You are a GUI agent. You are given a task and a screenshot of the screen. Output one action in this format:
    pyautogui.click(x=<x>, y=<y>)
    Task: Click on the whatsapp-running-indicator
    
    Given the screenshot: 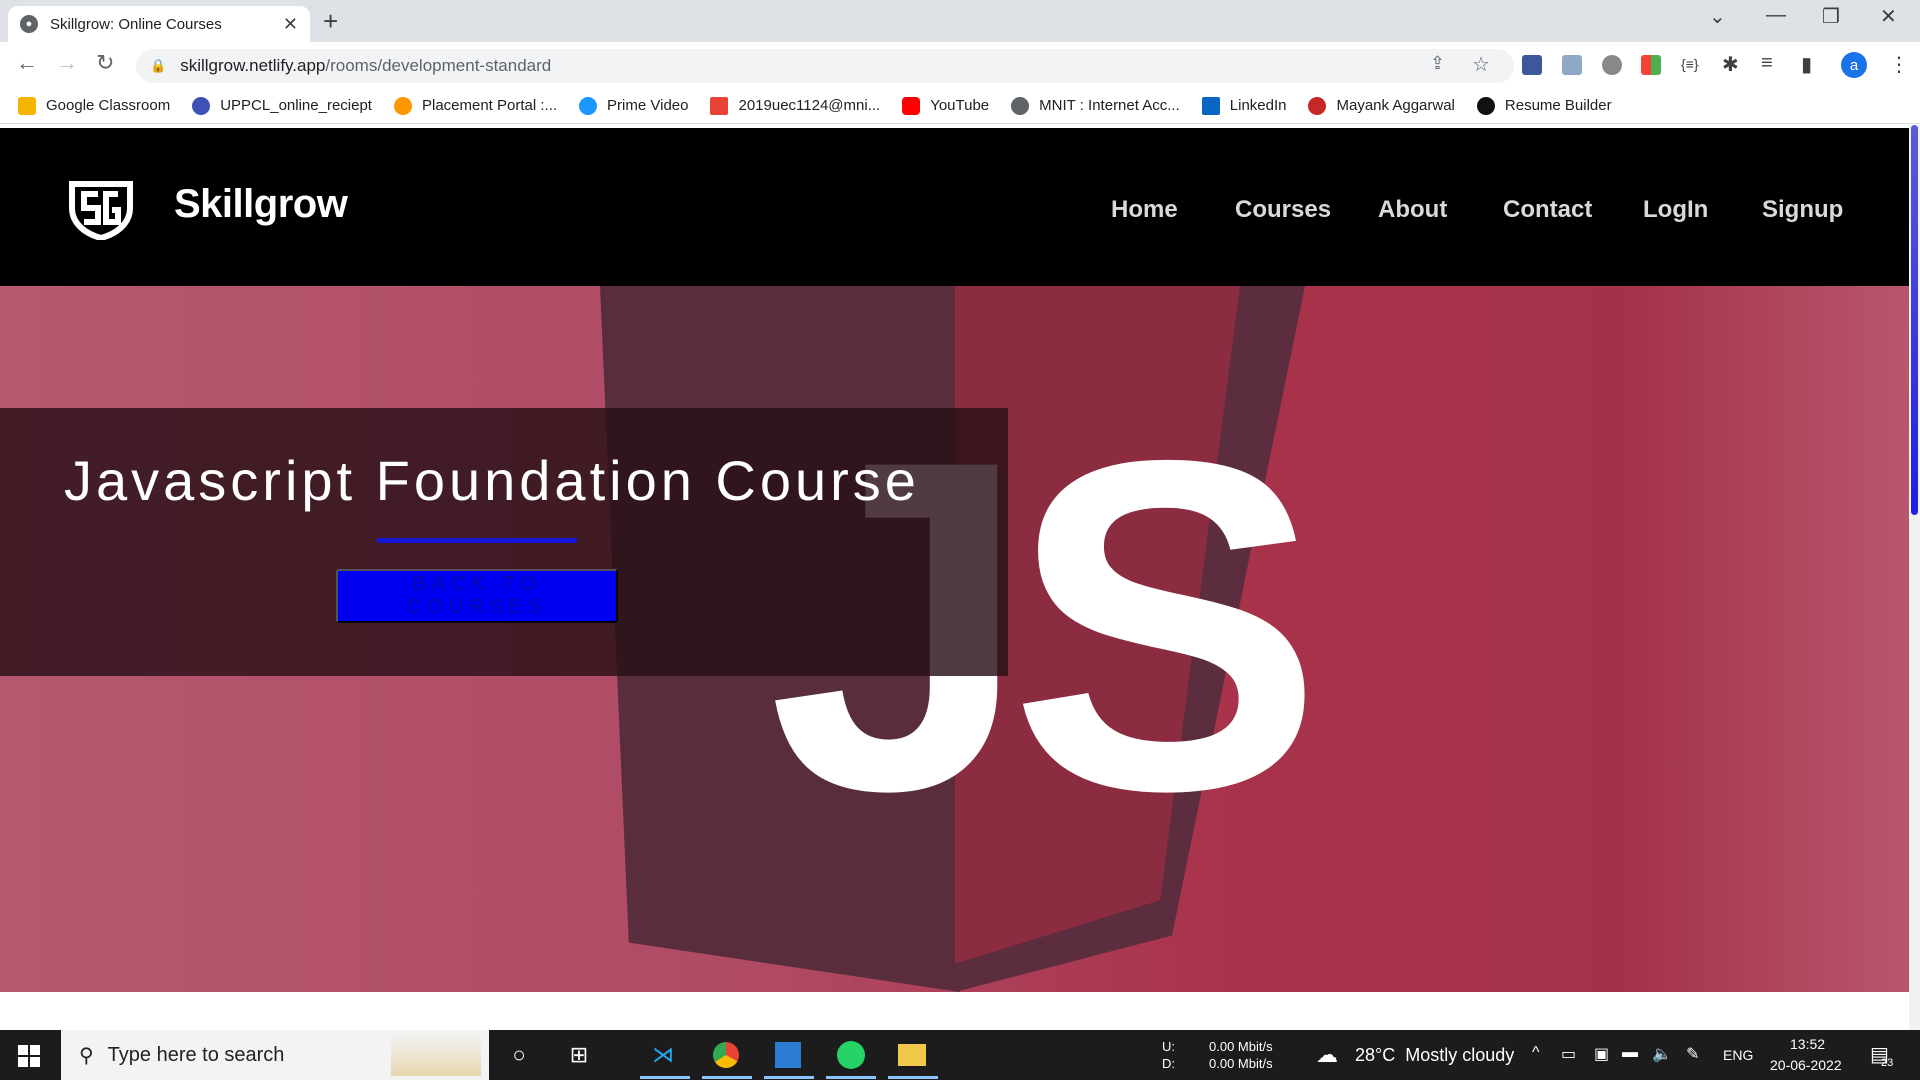 What is the action you would take?
    pyautogui.click(x=851, y=1077)
    